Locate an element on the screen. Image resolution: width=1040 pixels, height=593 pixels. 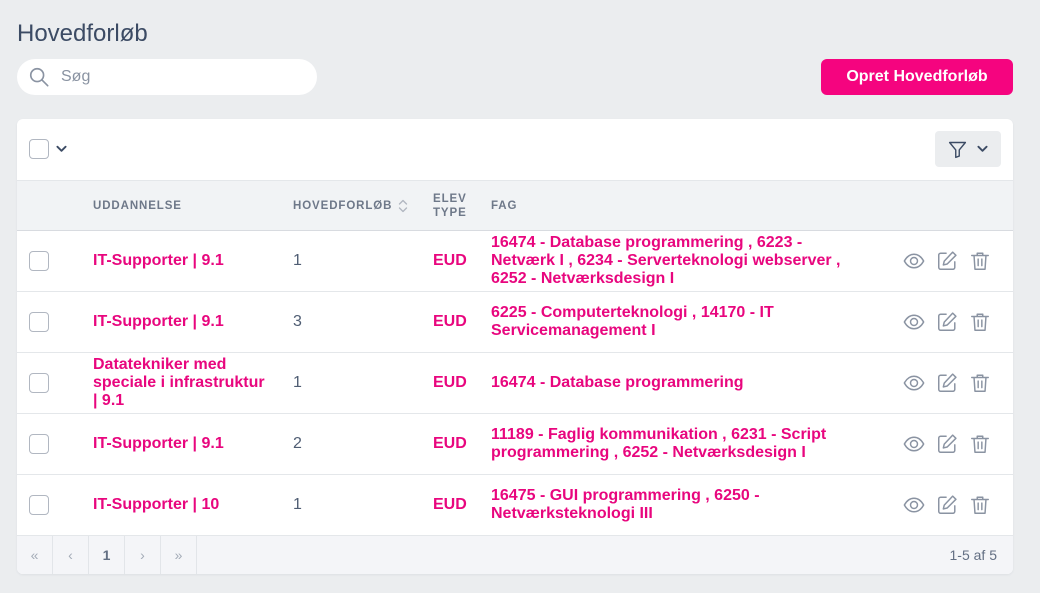
page-title: Hovedforløb is located at coordinates (82, 33).